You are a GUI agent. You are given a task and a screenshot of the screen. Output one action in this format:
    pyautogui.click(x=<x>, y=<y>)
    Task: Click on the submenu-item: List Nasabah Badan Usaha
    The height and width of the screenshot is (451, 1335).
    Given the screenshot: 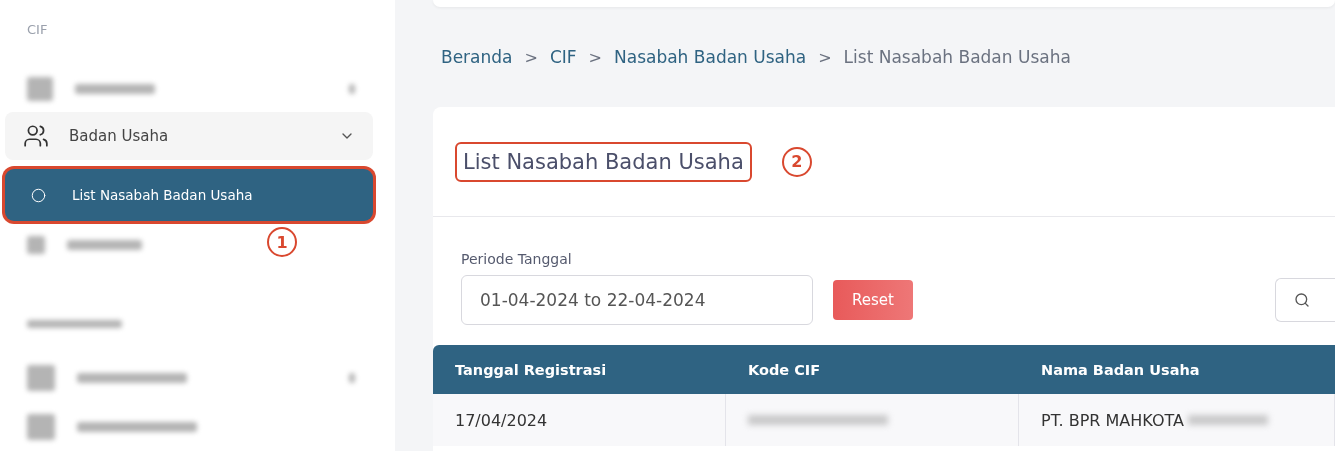 What is the action you would take?
    pyautogui.click(x=189, y=195)
    